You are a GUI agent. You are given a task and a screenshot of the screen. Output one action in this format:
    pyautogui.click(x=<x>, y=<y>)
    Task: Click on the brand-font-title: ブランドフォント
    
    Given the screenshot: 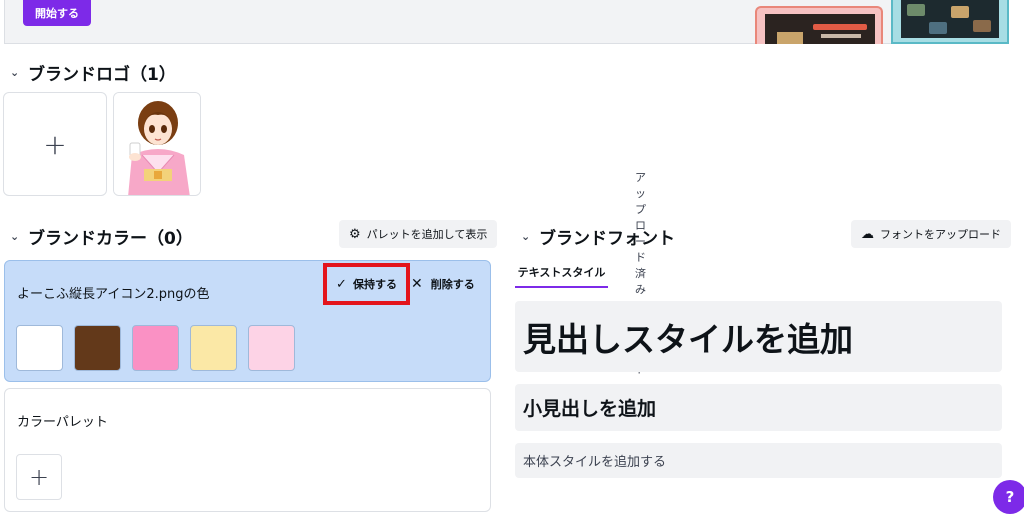 What is the action you would take?
    pyautogui.click(x=607, y=239)
    